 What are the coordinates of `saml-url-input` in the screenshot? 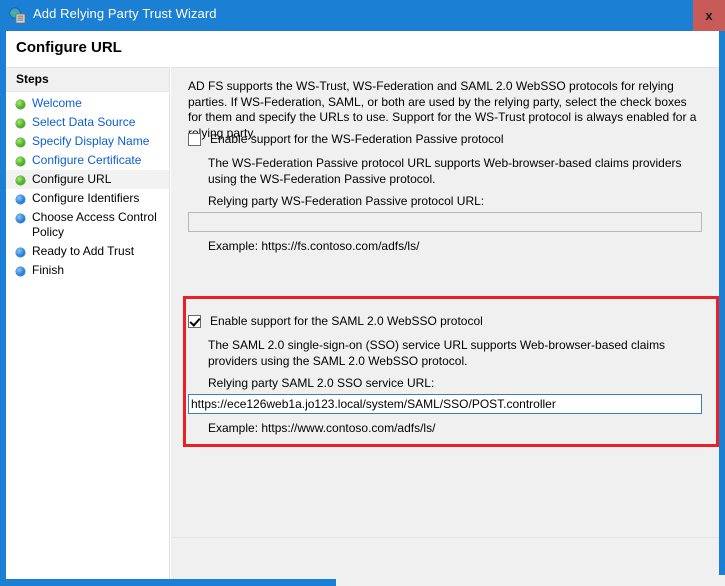 It's located at (445, 404).